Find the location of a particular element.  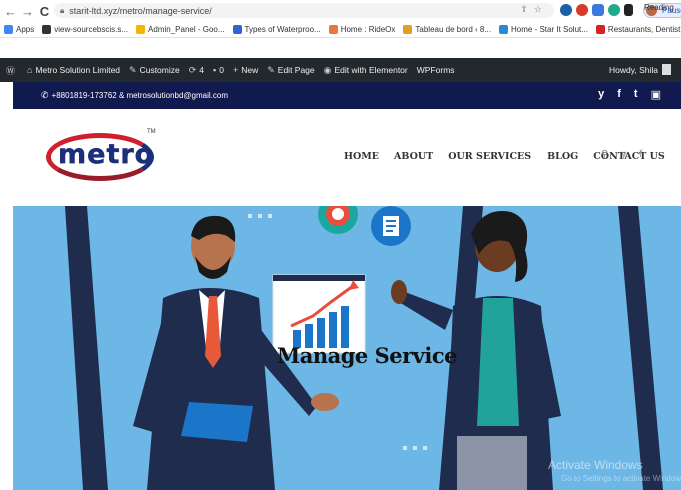

home-icon: ⌂ is located at coordinates (30, 70).